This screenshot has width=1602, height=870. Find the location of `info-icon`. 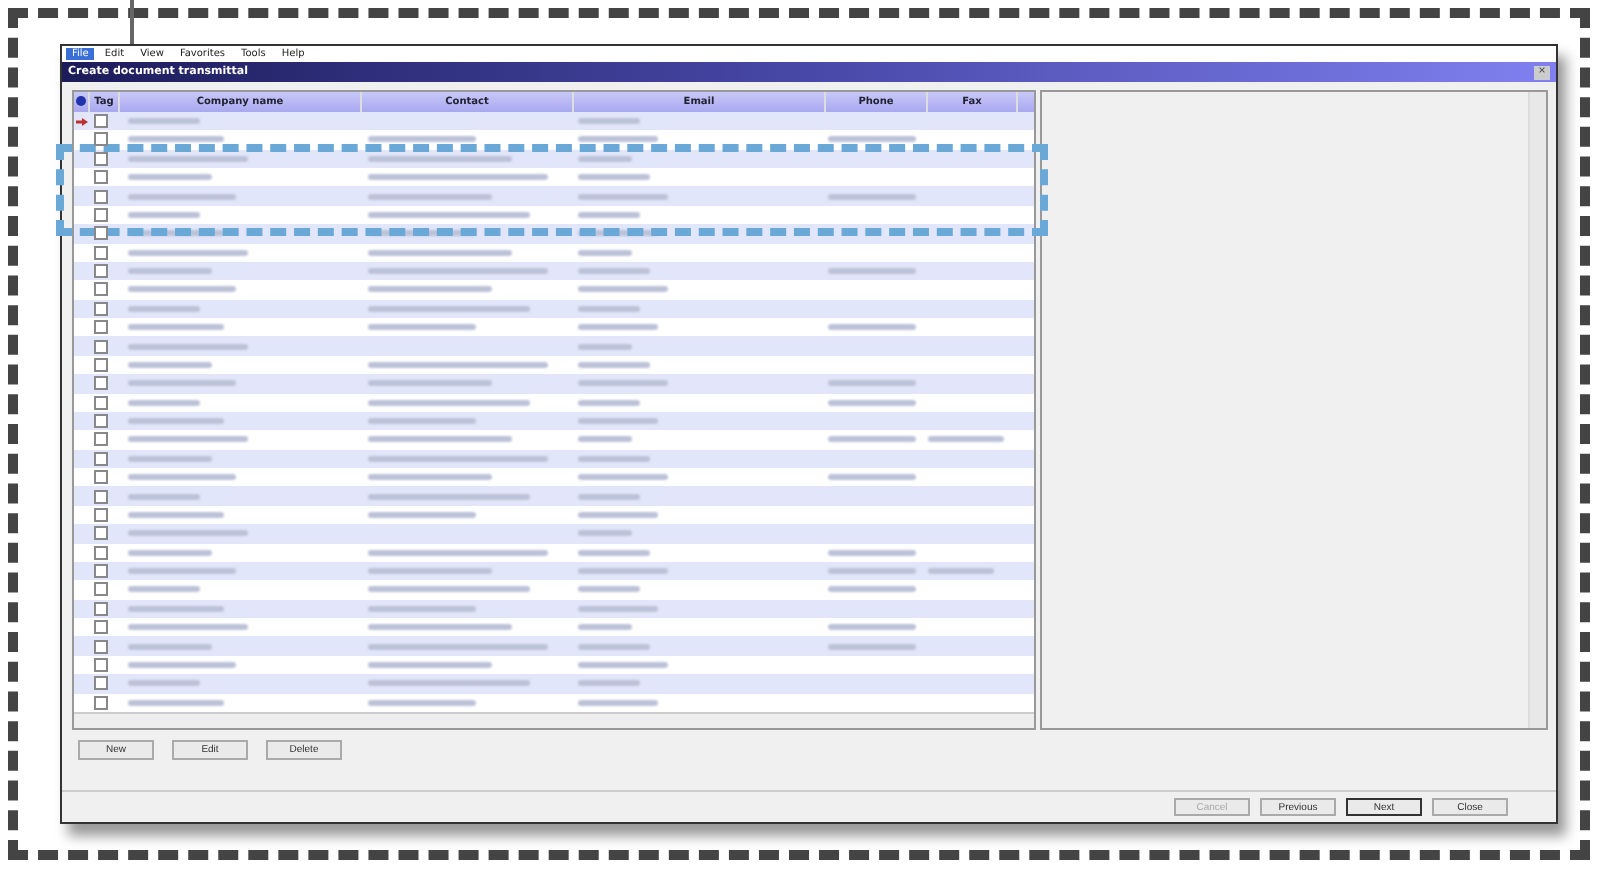

info-icon is located at coordinates (81, 101).